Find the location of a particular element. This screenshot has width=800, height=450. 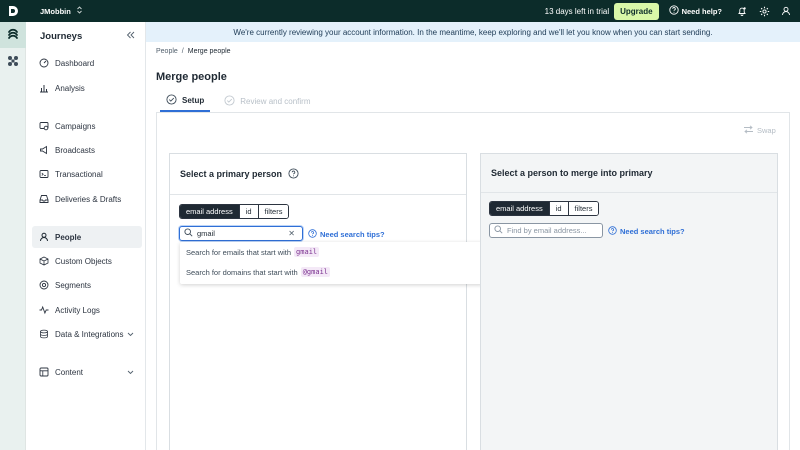

sidebar-item-label: Custom Objects is located at coordinates (83, 261).